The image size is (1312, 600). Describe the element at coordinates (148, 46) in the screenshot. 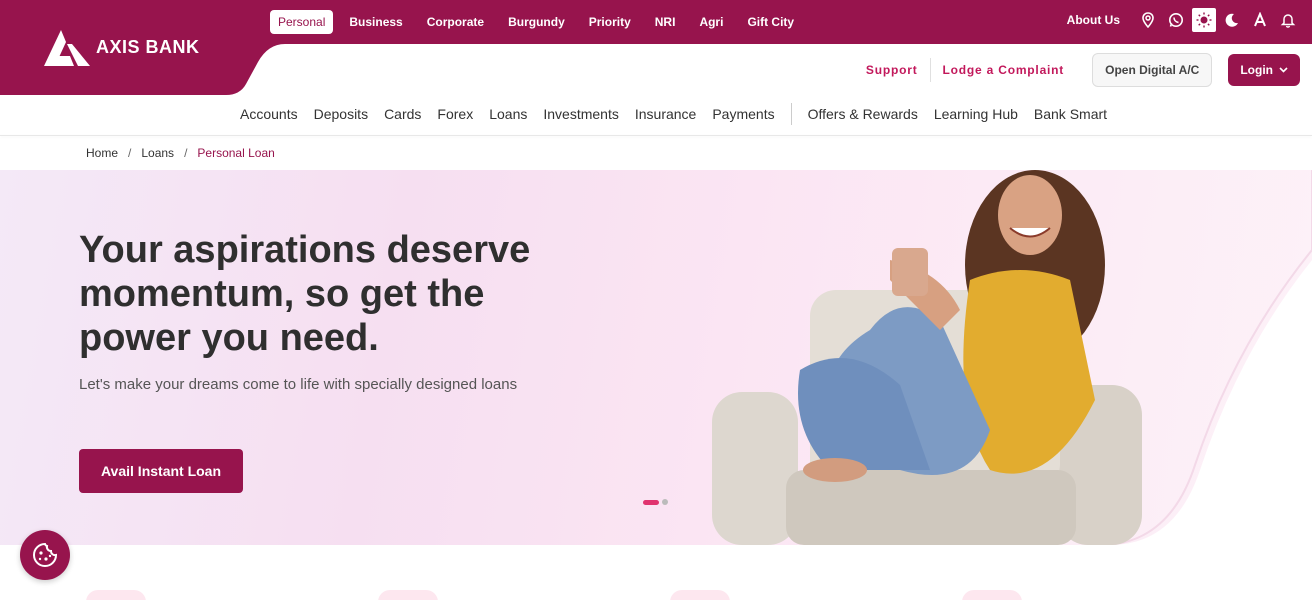

I see `brand-name: AXIS BANK` at that location.